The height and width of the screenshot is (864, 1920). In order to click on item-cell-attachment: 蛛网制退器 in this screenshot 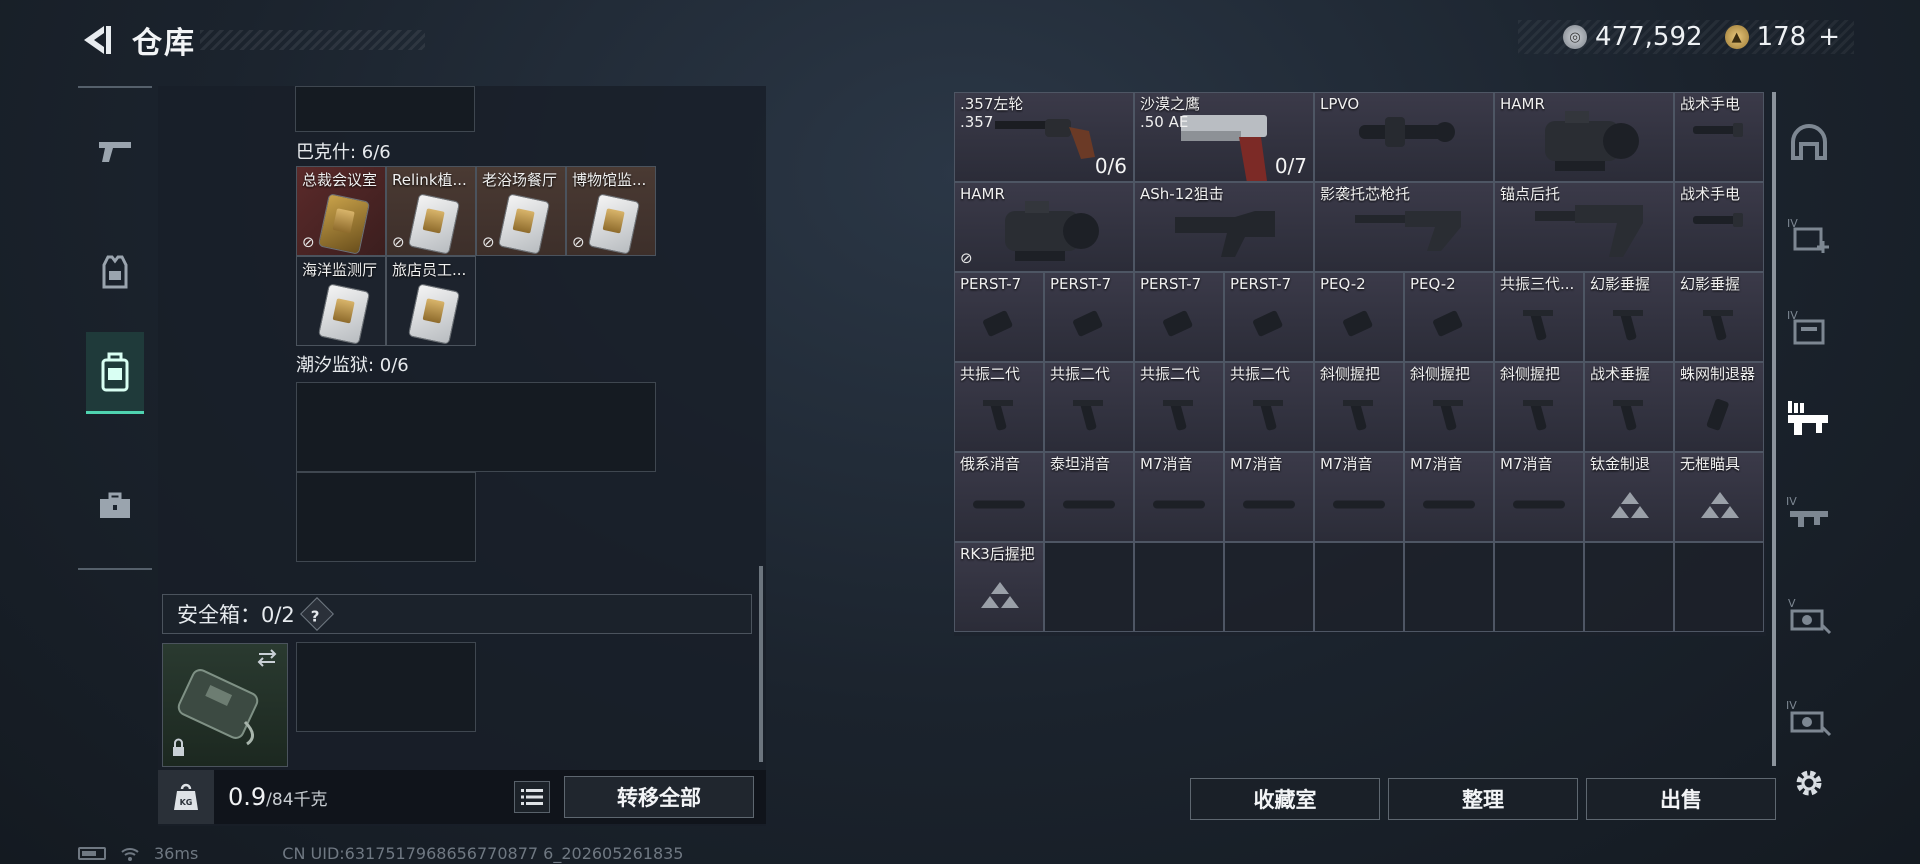, I will do `click(1719, 407)`.